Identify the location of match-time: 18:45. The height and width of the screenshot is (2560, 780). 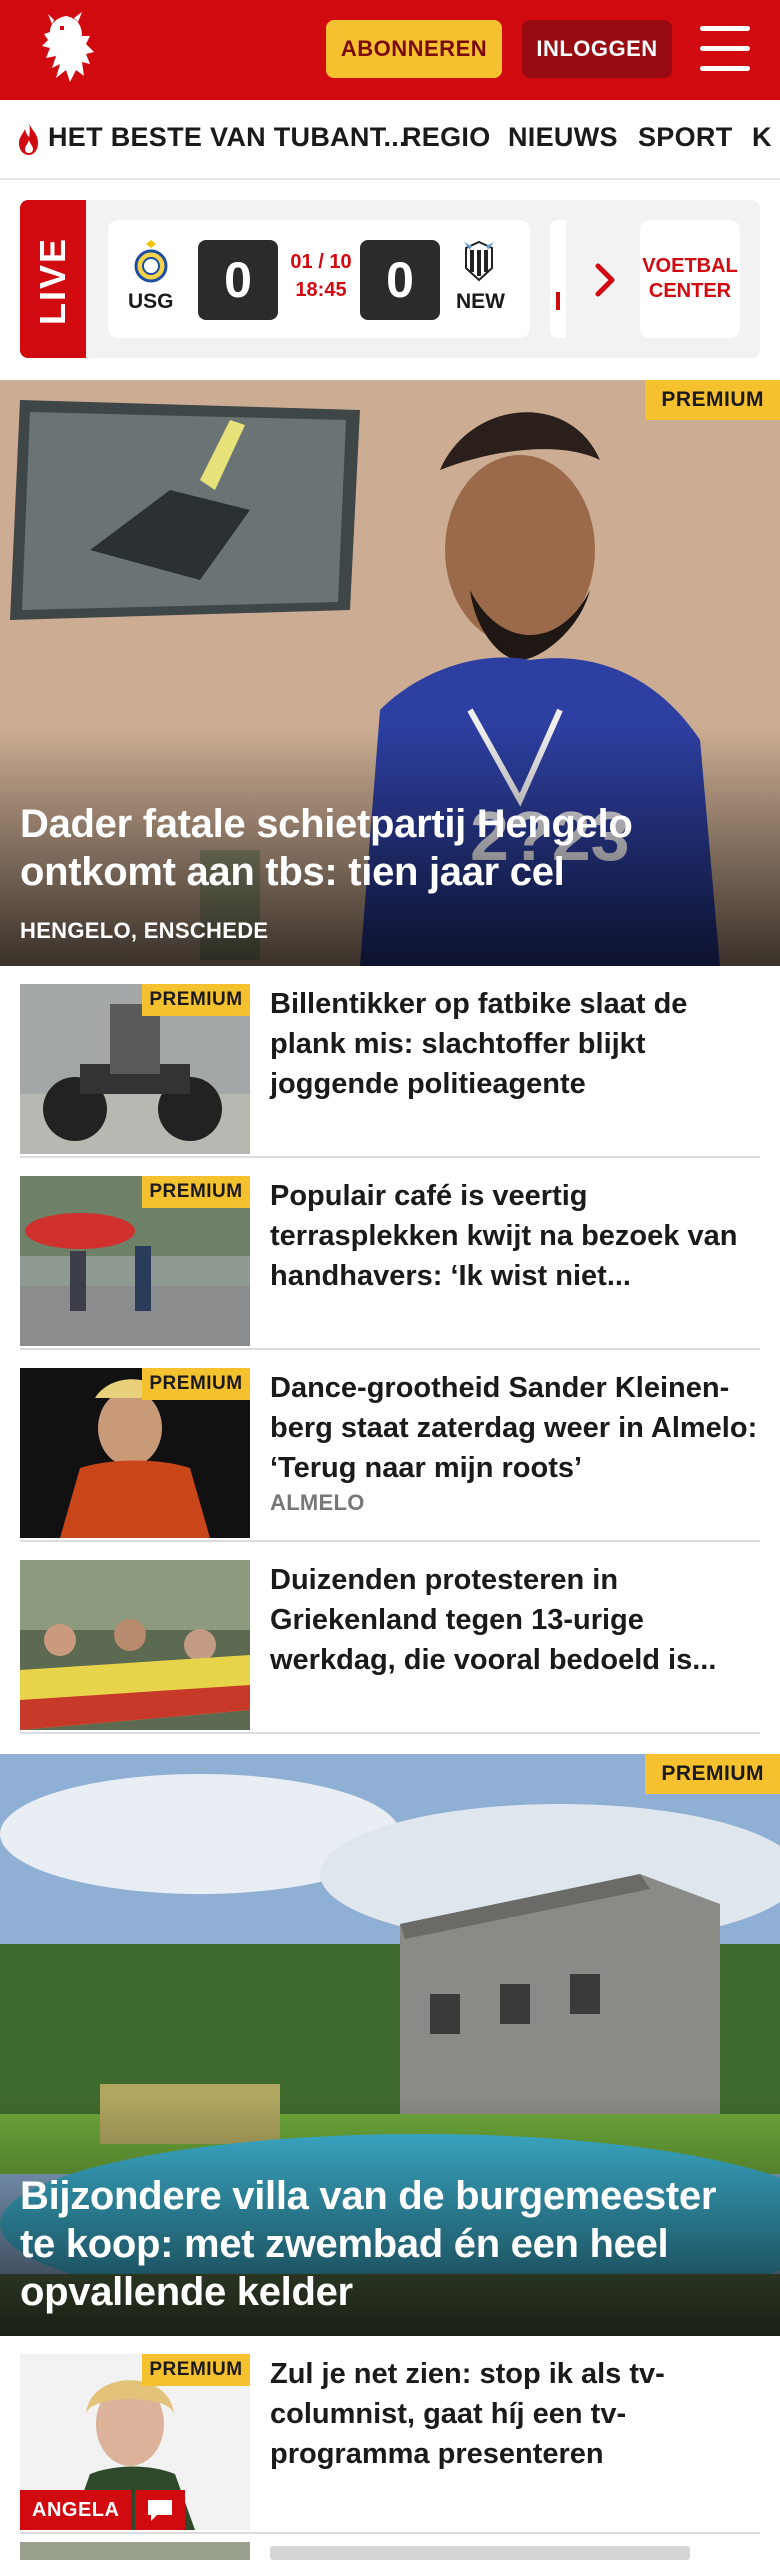
(321, 290).